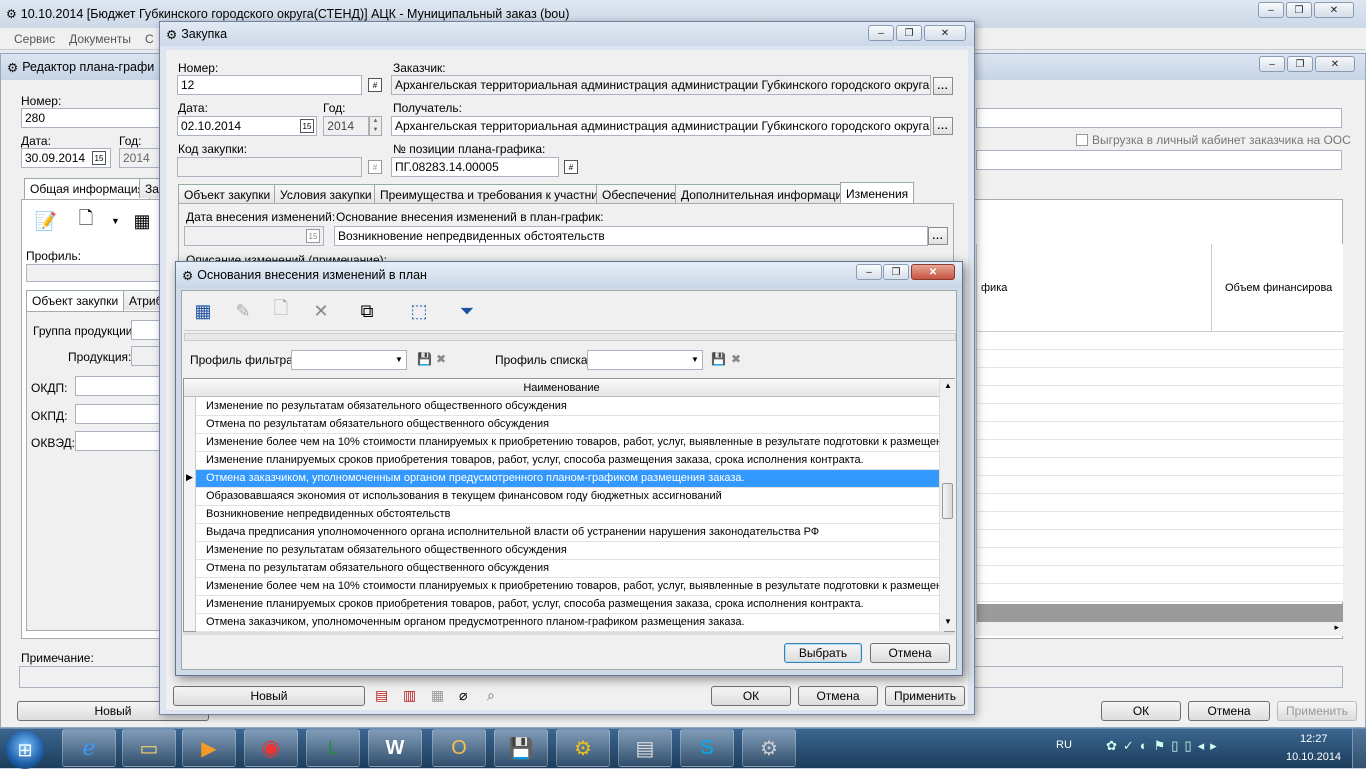  What do you see at coordinates (381, 695) in the screenshot?
I see `export-red-icon: ▤` at bounding box center [381, 695].